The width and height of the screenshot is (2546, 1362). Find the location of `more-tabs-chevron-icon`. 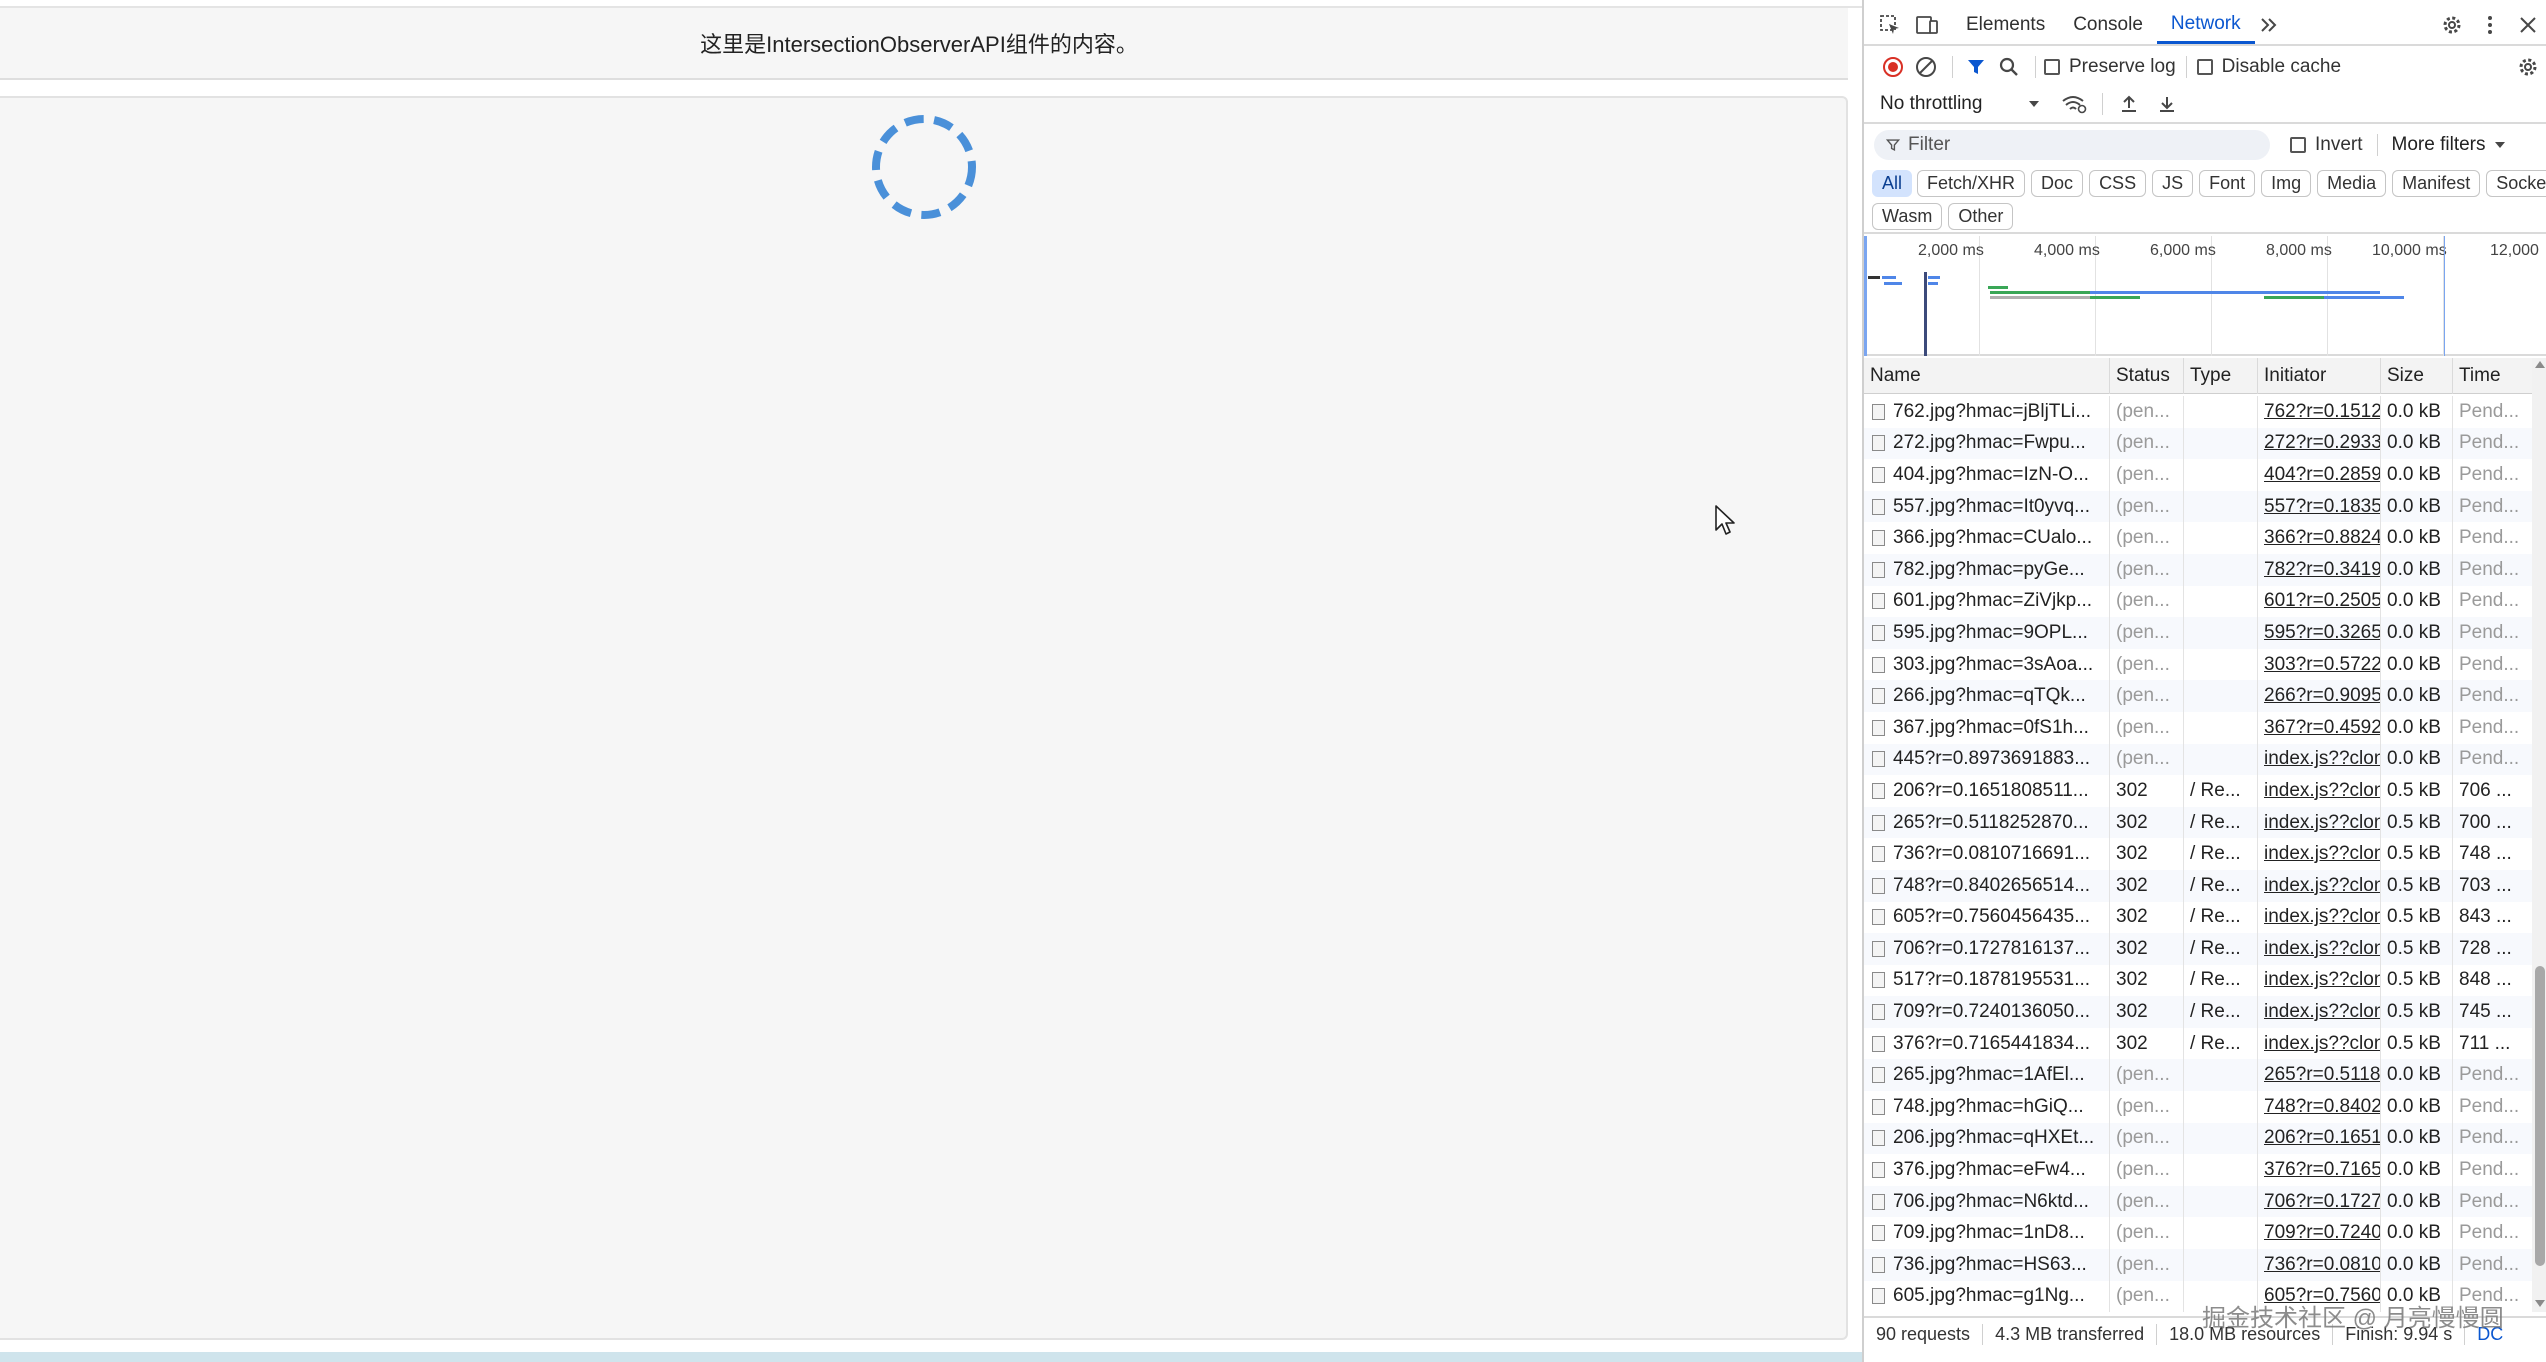

more-tabs-chevron-icon is located at coordinates (2269, 25).